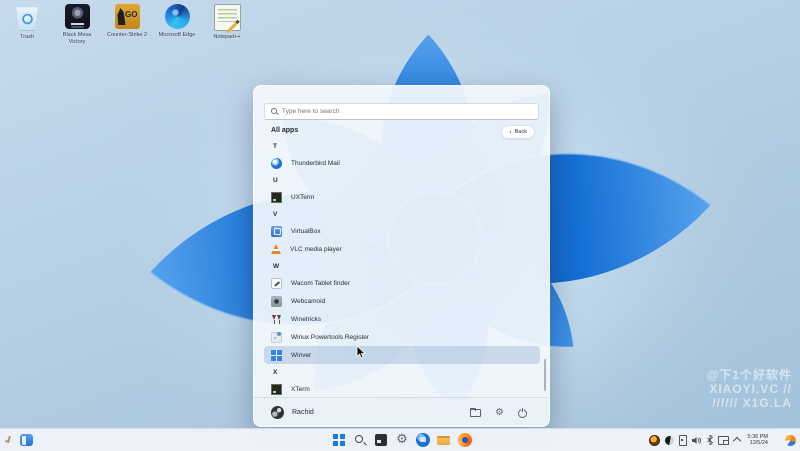  What do you see at coordinates (522, 412) in the screenshot?
I see `power-icon` at bounding box center [522, 412].